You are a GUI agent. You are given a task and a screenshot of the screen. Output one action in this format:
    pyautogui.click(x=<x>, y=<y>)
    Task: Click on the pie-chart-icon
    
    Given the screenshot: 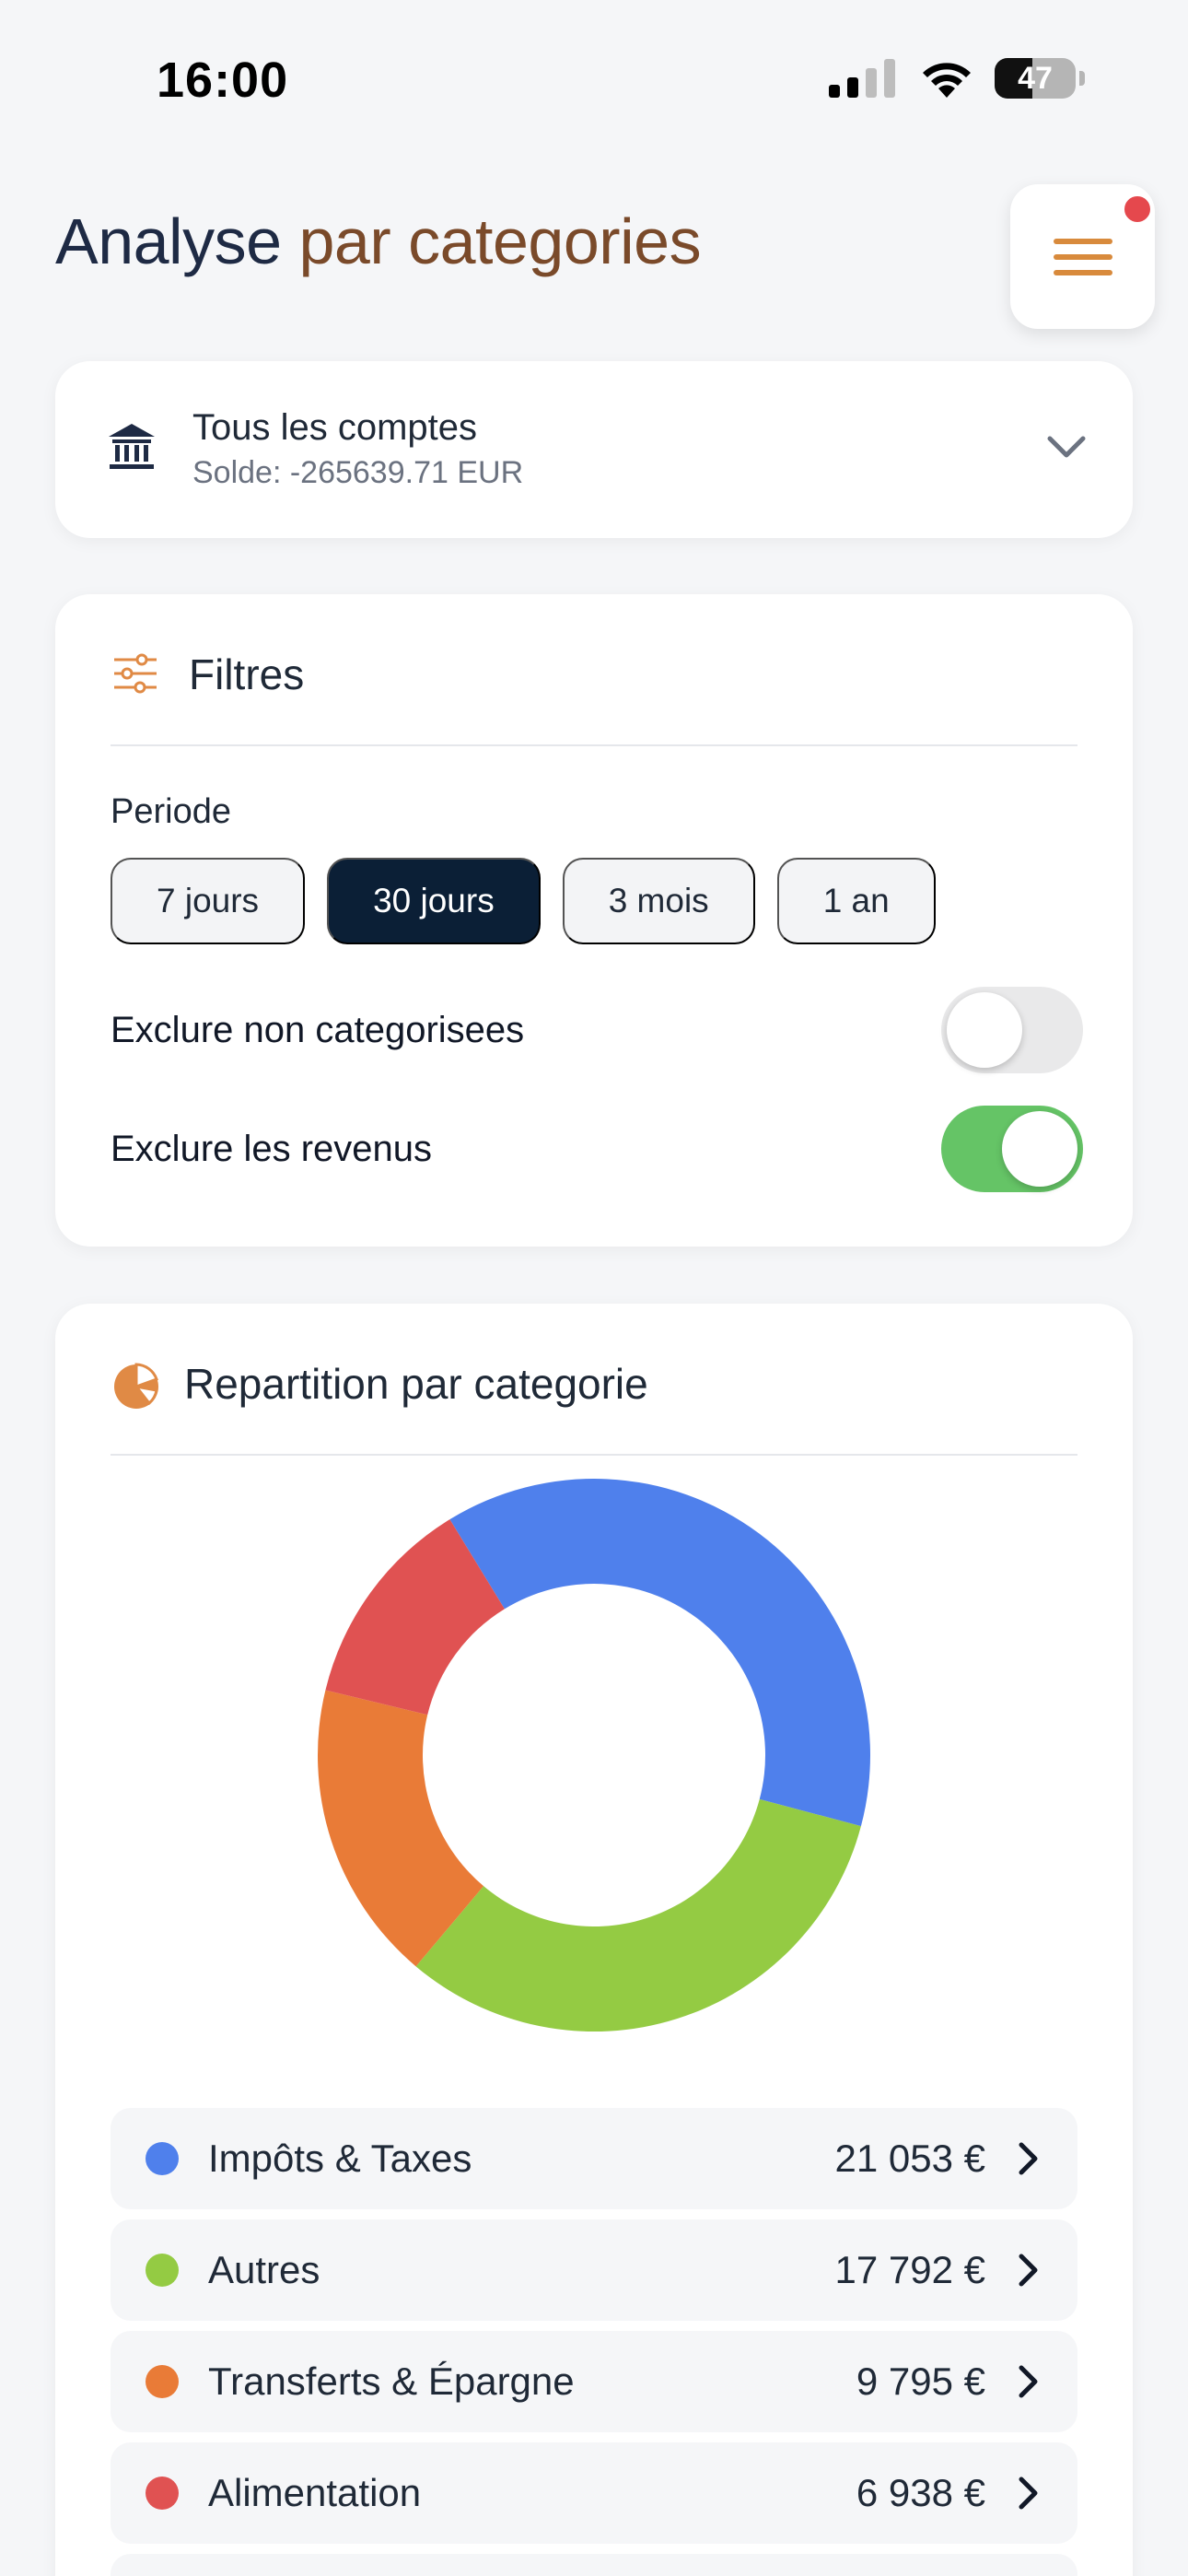 What is the action you would take?
    pyautogui.click(x=136, y=1386)
    